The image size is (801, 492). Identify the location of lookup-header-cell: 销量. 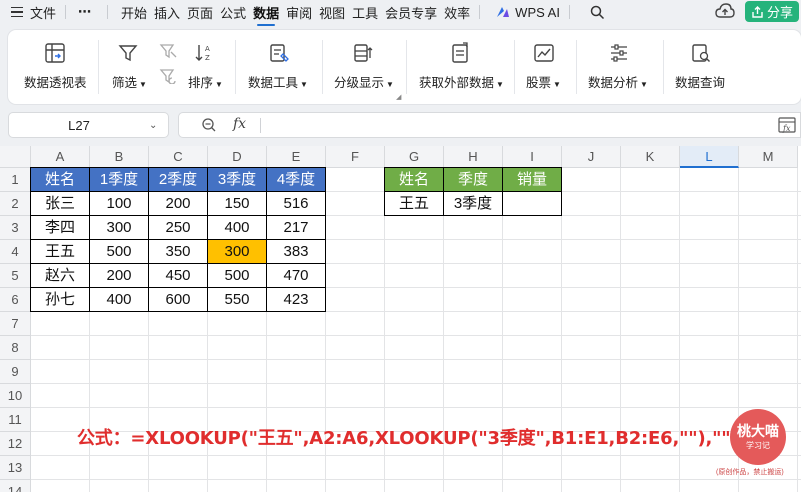
(532, 179).